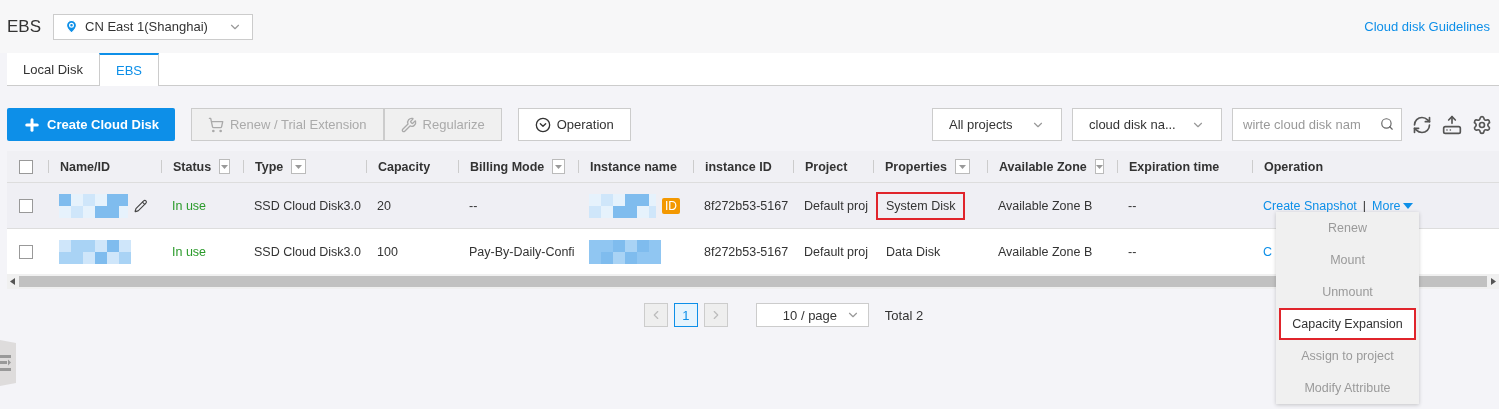 This screenshot has width=1499, height=409. I want to click on column-header: Expiration time, so click(1174, 166).